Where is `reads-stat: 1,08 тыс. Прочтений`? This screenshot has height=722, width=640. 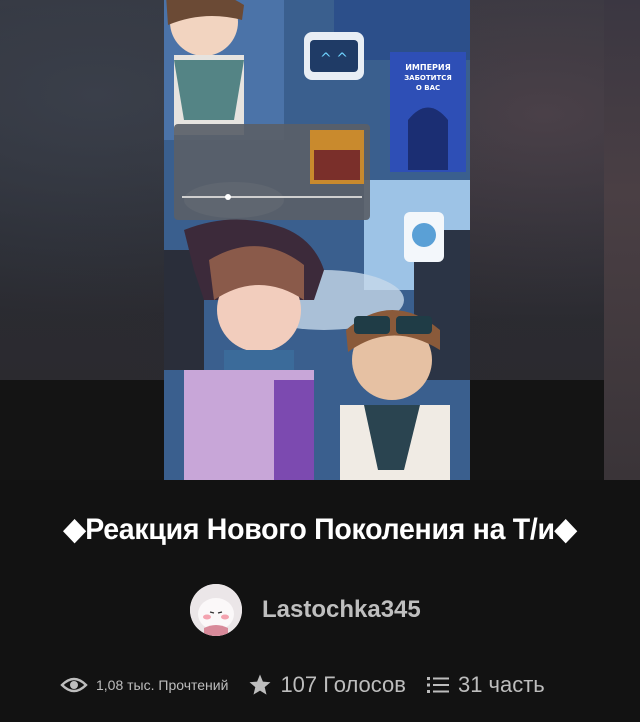 reads-stat: 1,08 тыс. Прочтений is located at coordinates (144, 685).